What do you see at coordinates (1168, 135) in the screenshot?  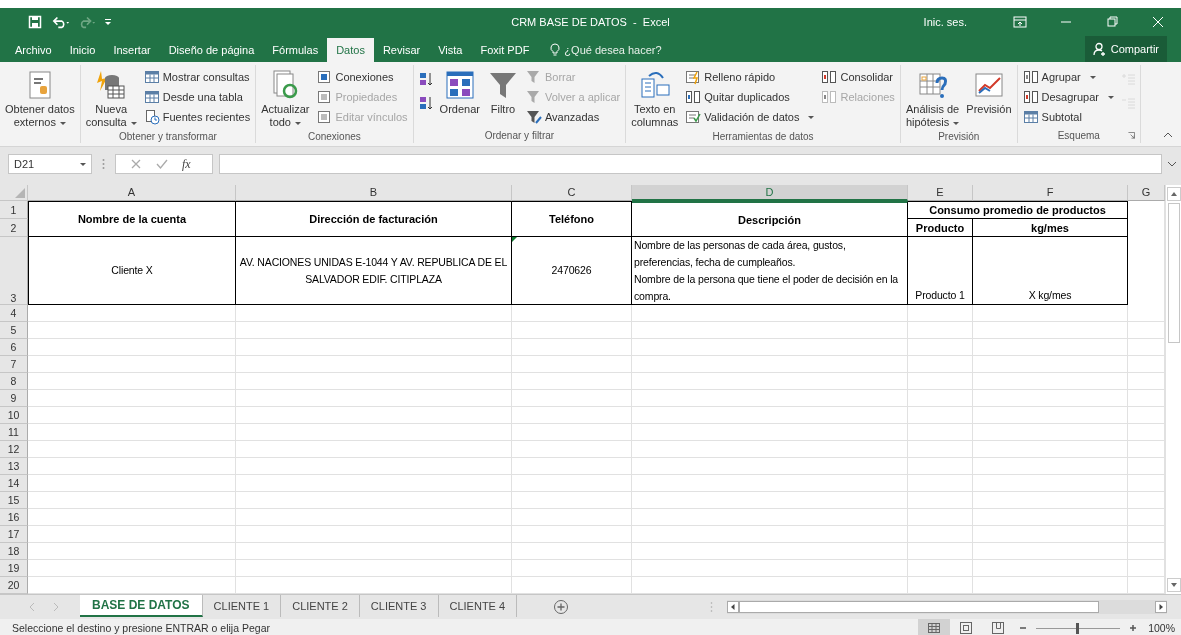 I see `collapse-ribbon-icon` at bounding box center [1168, 135].